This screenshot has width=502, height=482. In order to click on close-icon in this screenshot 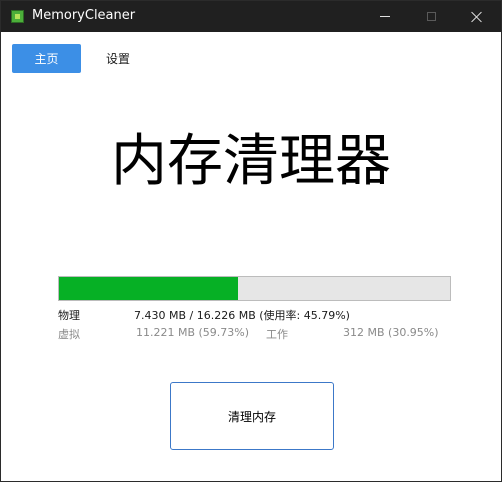, I will do `click(477, 17)`.